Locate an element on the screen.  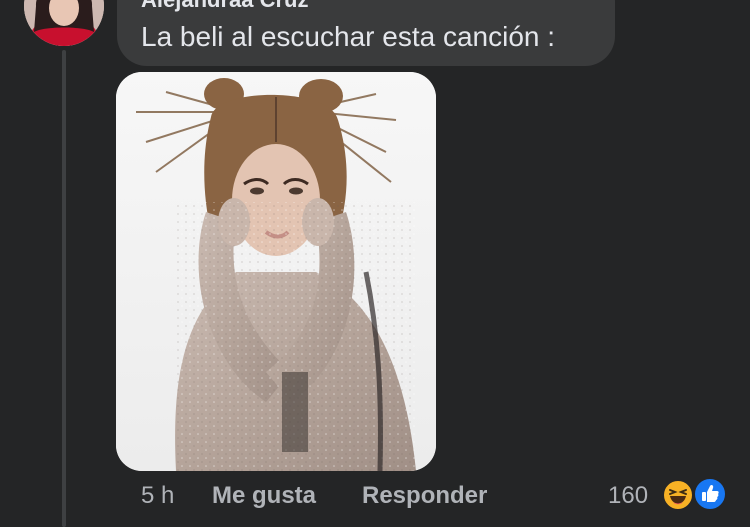
thread-line is located at coordinates (64, 288).